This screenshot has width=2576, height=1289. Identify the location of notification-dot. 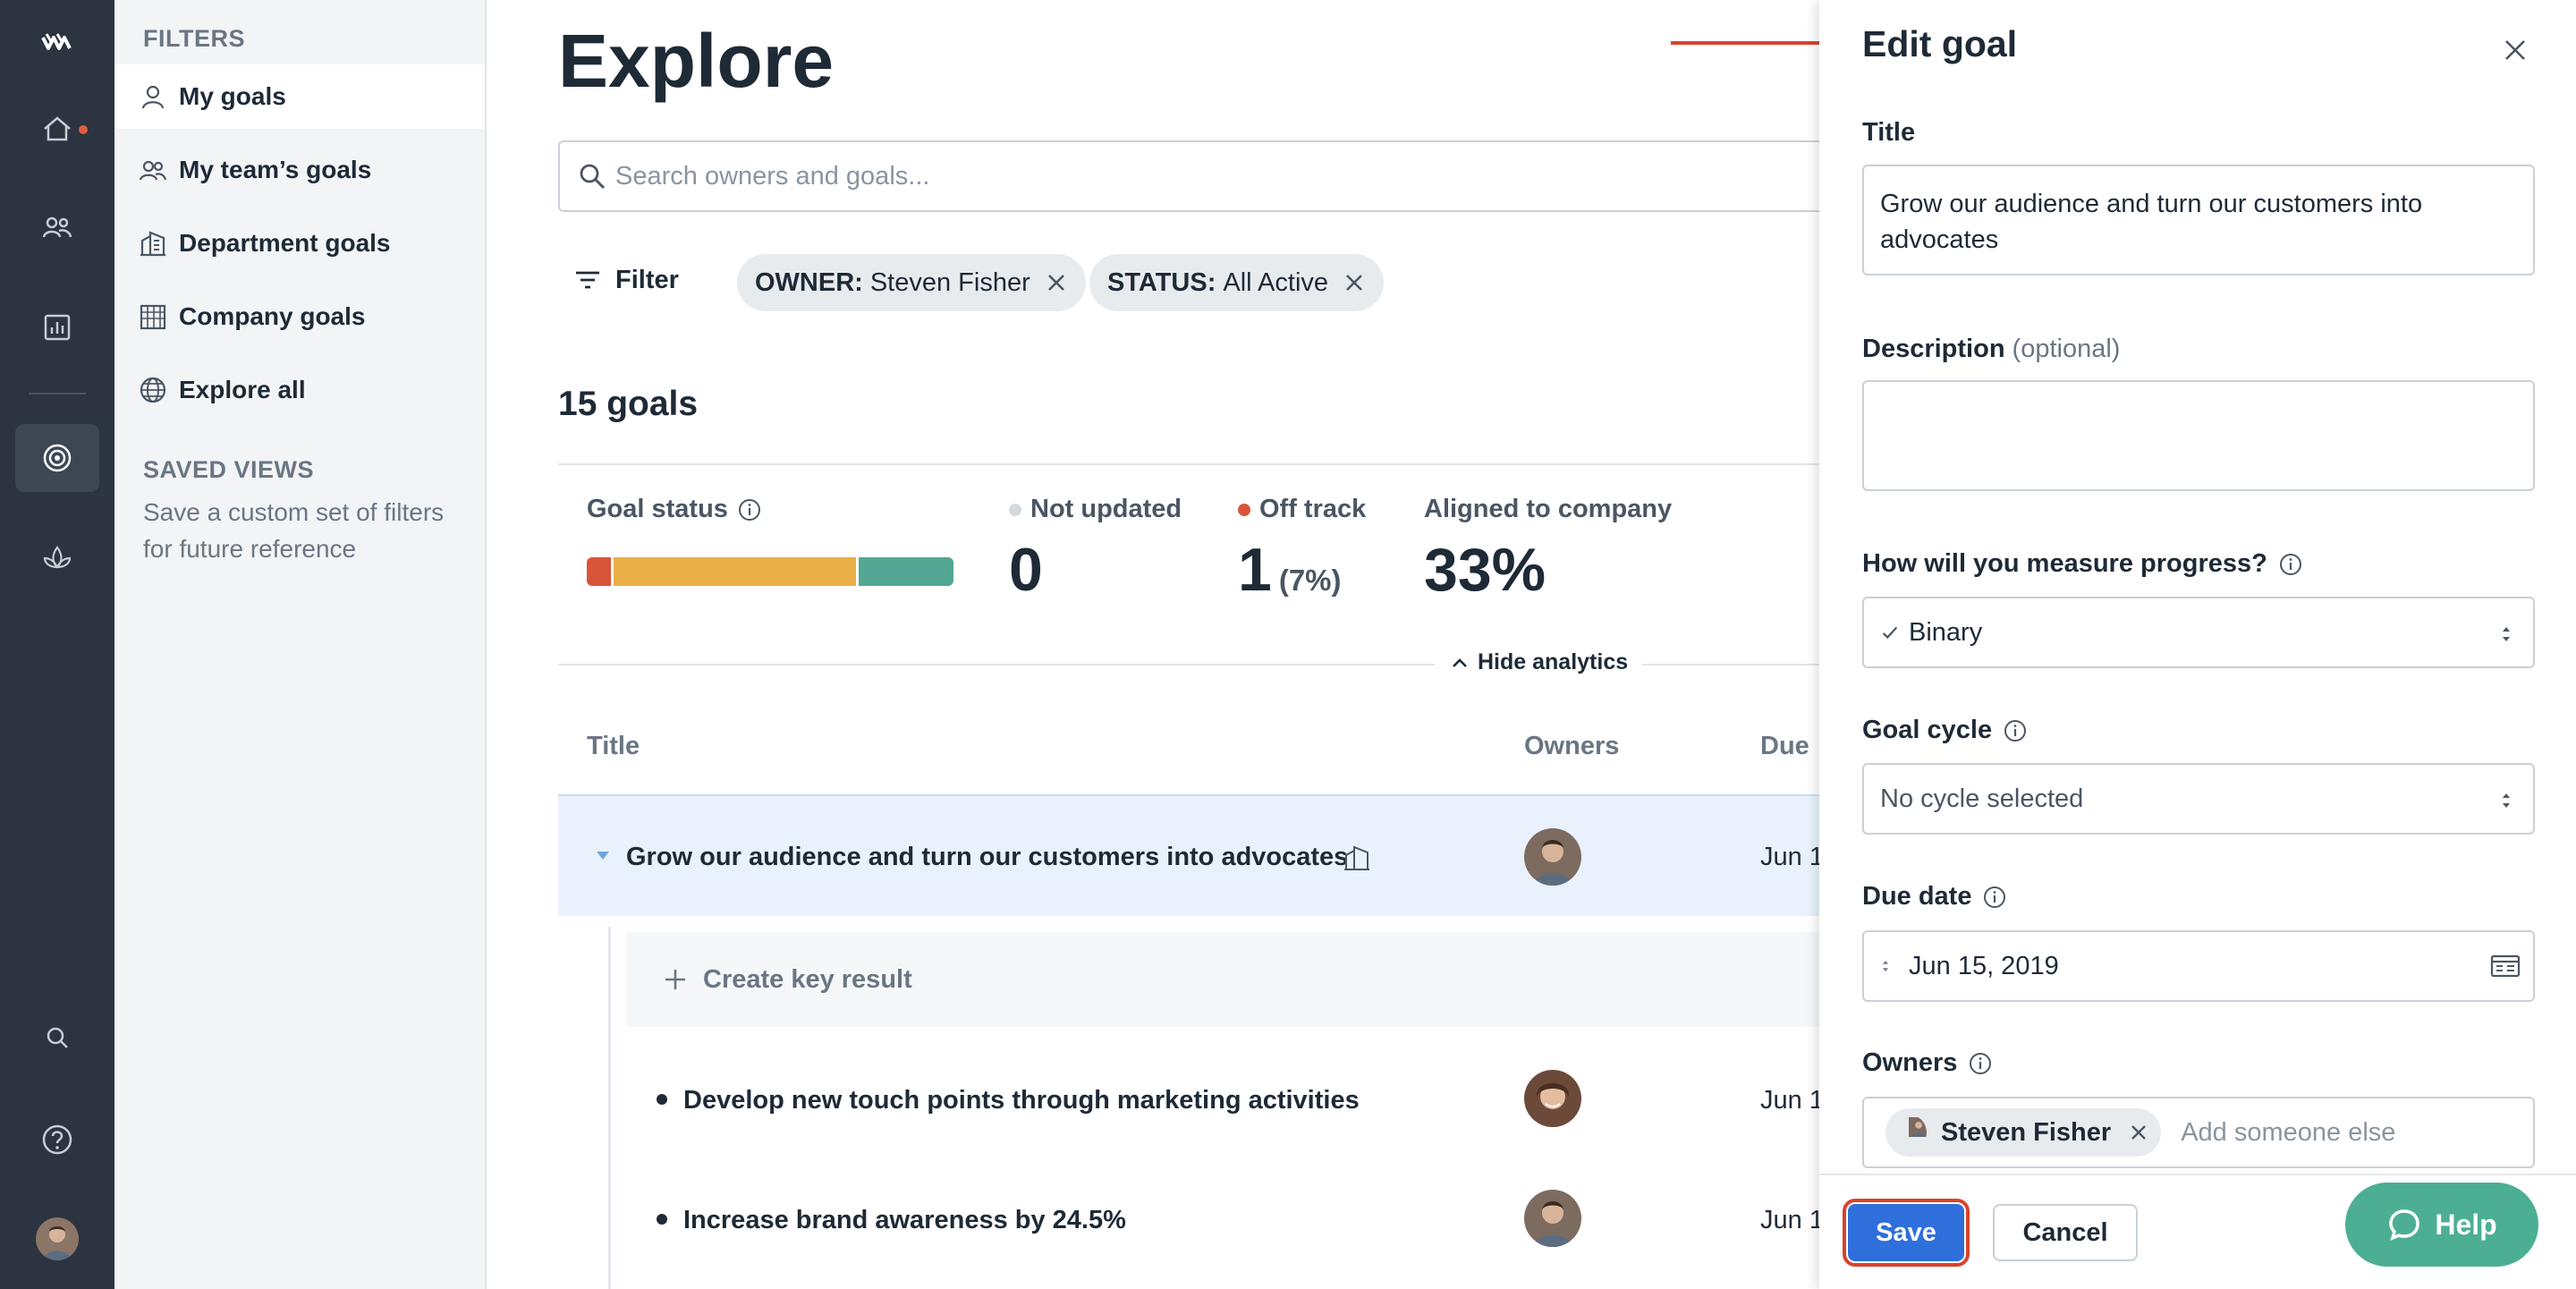
(83, 129).